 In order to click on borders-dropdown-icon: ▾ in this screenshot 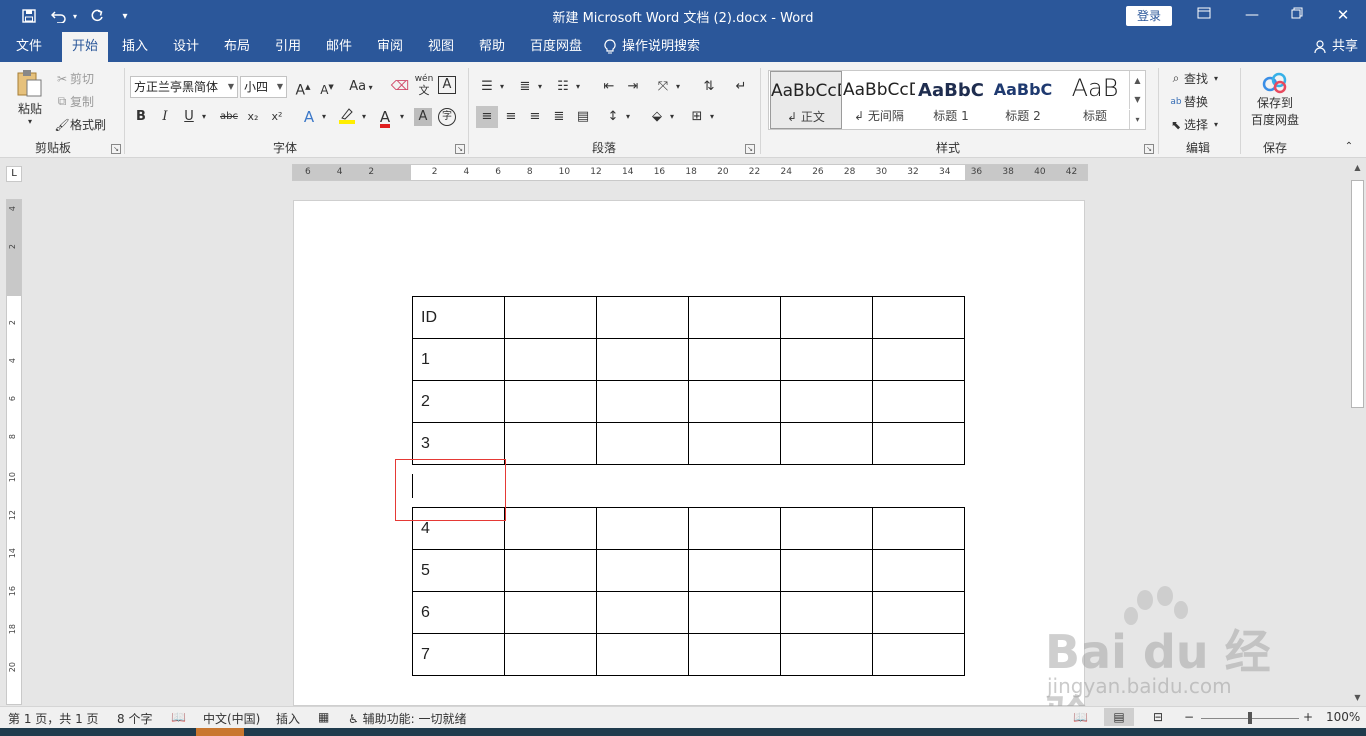, I will do `click(712, 117)`.